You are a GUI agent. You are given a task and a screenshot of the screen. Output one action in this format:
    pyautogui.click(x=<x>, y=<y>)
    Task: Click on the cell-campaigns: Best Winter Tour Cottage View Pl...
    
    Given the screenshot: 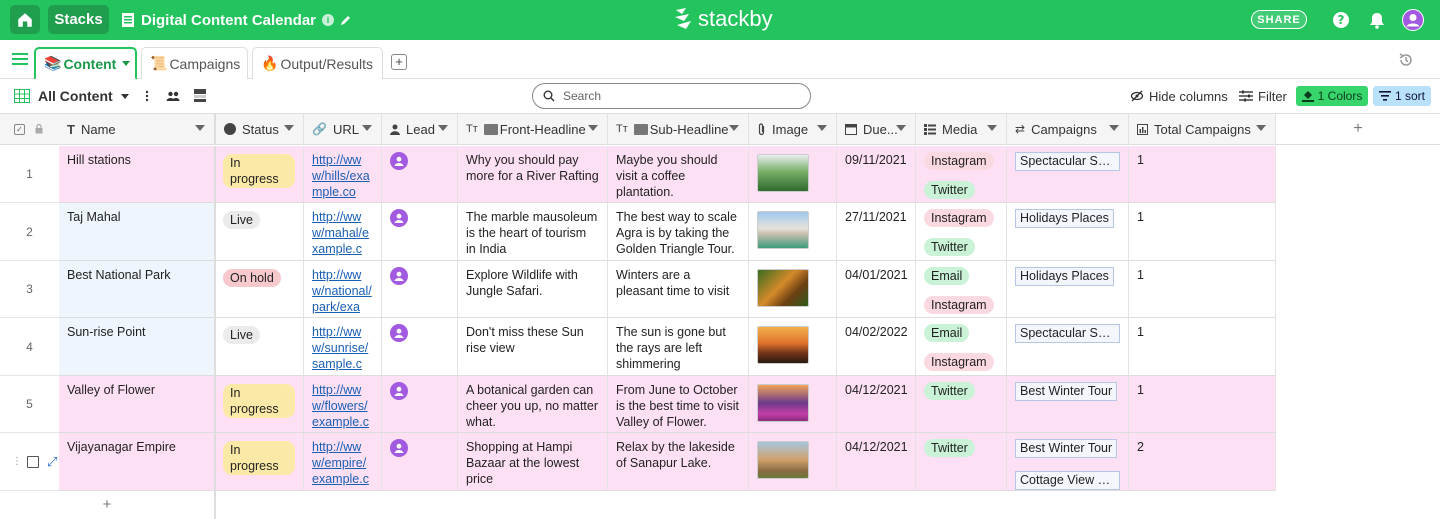 What is the action you would take?
    pyautogui.click(x=1068, y=462)
    